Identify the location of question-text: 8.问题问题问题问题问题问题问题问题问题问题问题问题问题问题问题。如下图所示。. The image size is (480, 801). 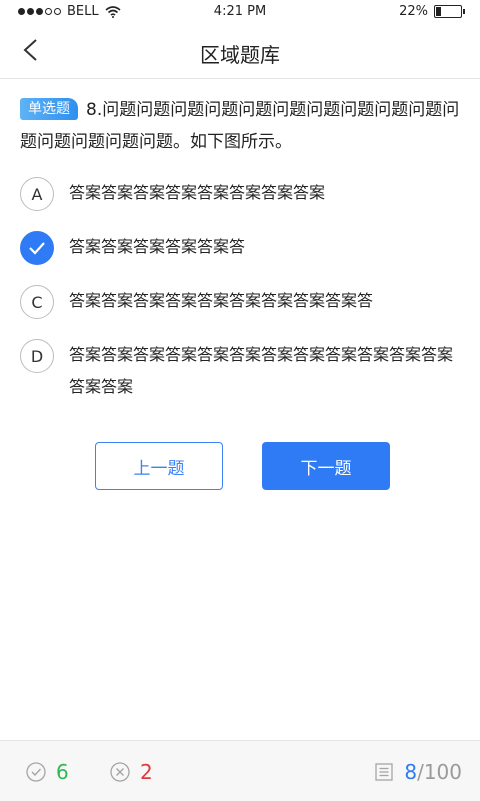
(240, 126).